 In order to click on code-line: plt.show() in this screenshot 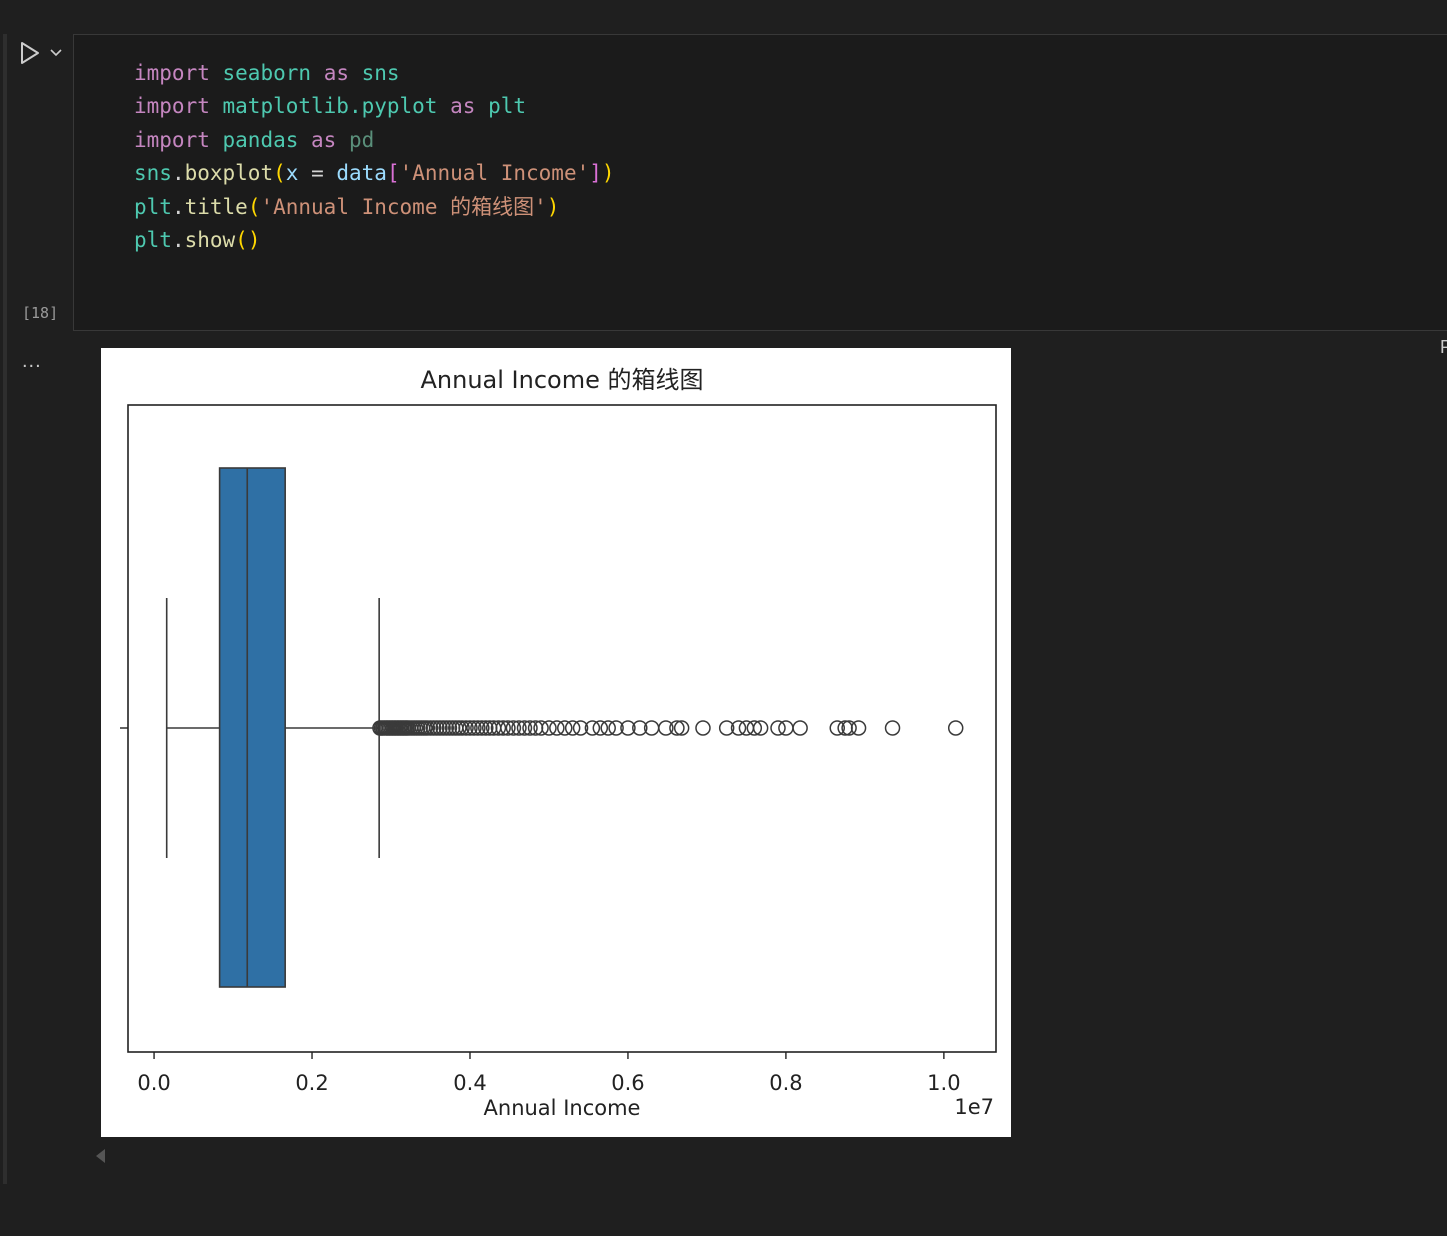, I will do `click(374, 240)`.